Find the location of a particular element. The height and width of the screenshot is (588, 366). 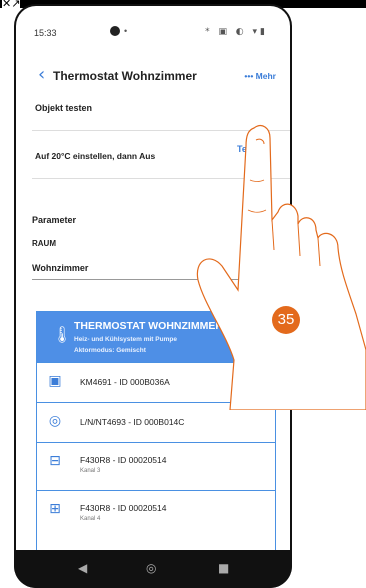

params-heading: Parameter is located at coordinates (54, 220).